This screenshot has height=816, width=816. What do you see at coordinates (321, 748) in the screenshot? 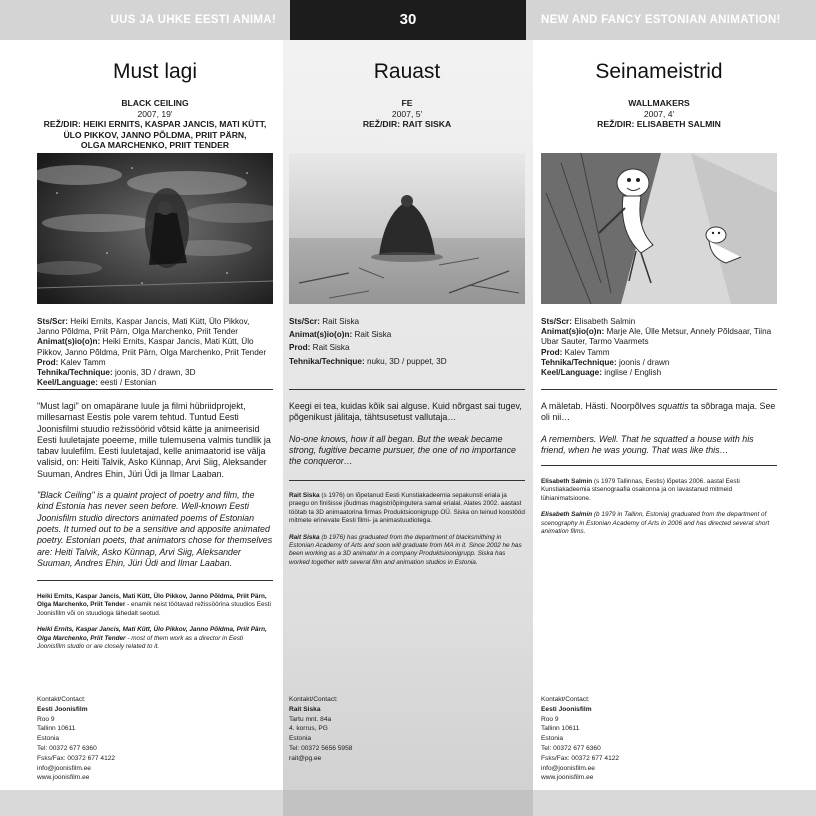
I see `contact-line: Tel: 00372 5656 5958` at bounding box center [321, 748].